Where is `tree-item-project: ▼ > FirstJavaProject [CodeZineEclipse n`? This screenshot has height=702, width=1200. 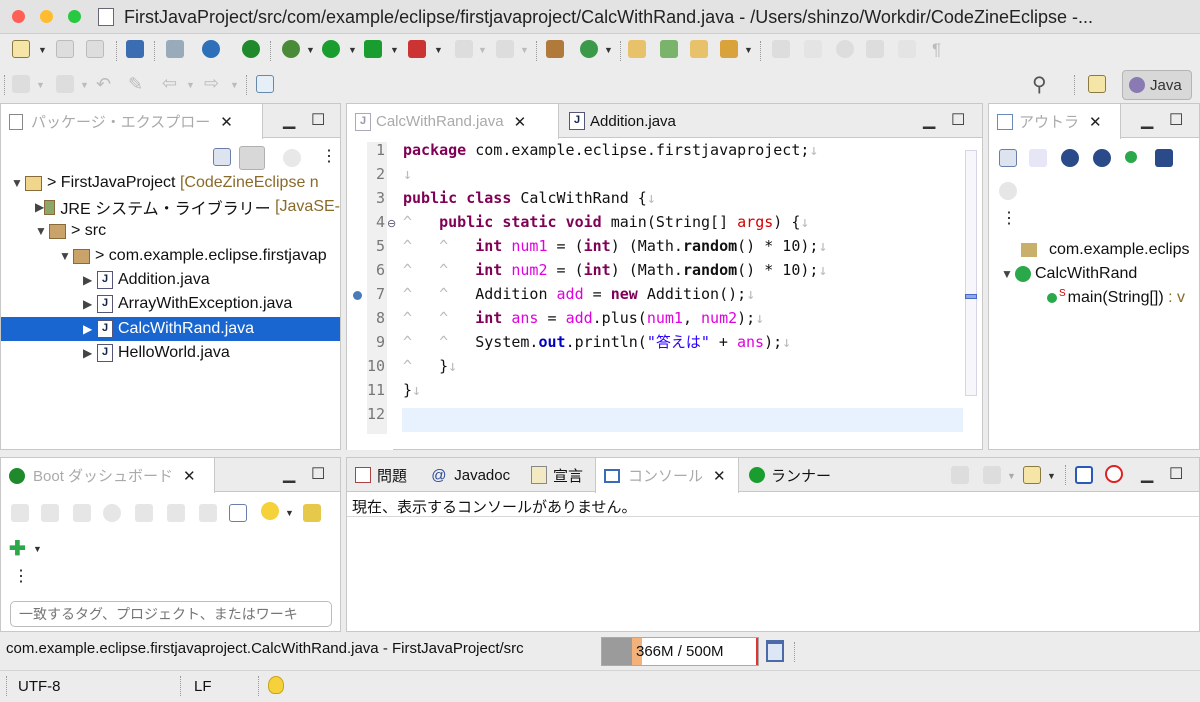 tree-item-project: ▼ > FirstJavaProject [CodeZineEclipse n is located at coordinates (170, 183).